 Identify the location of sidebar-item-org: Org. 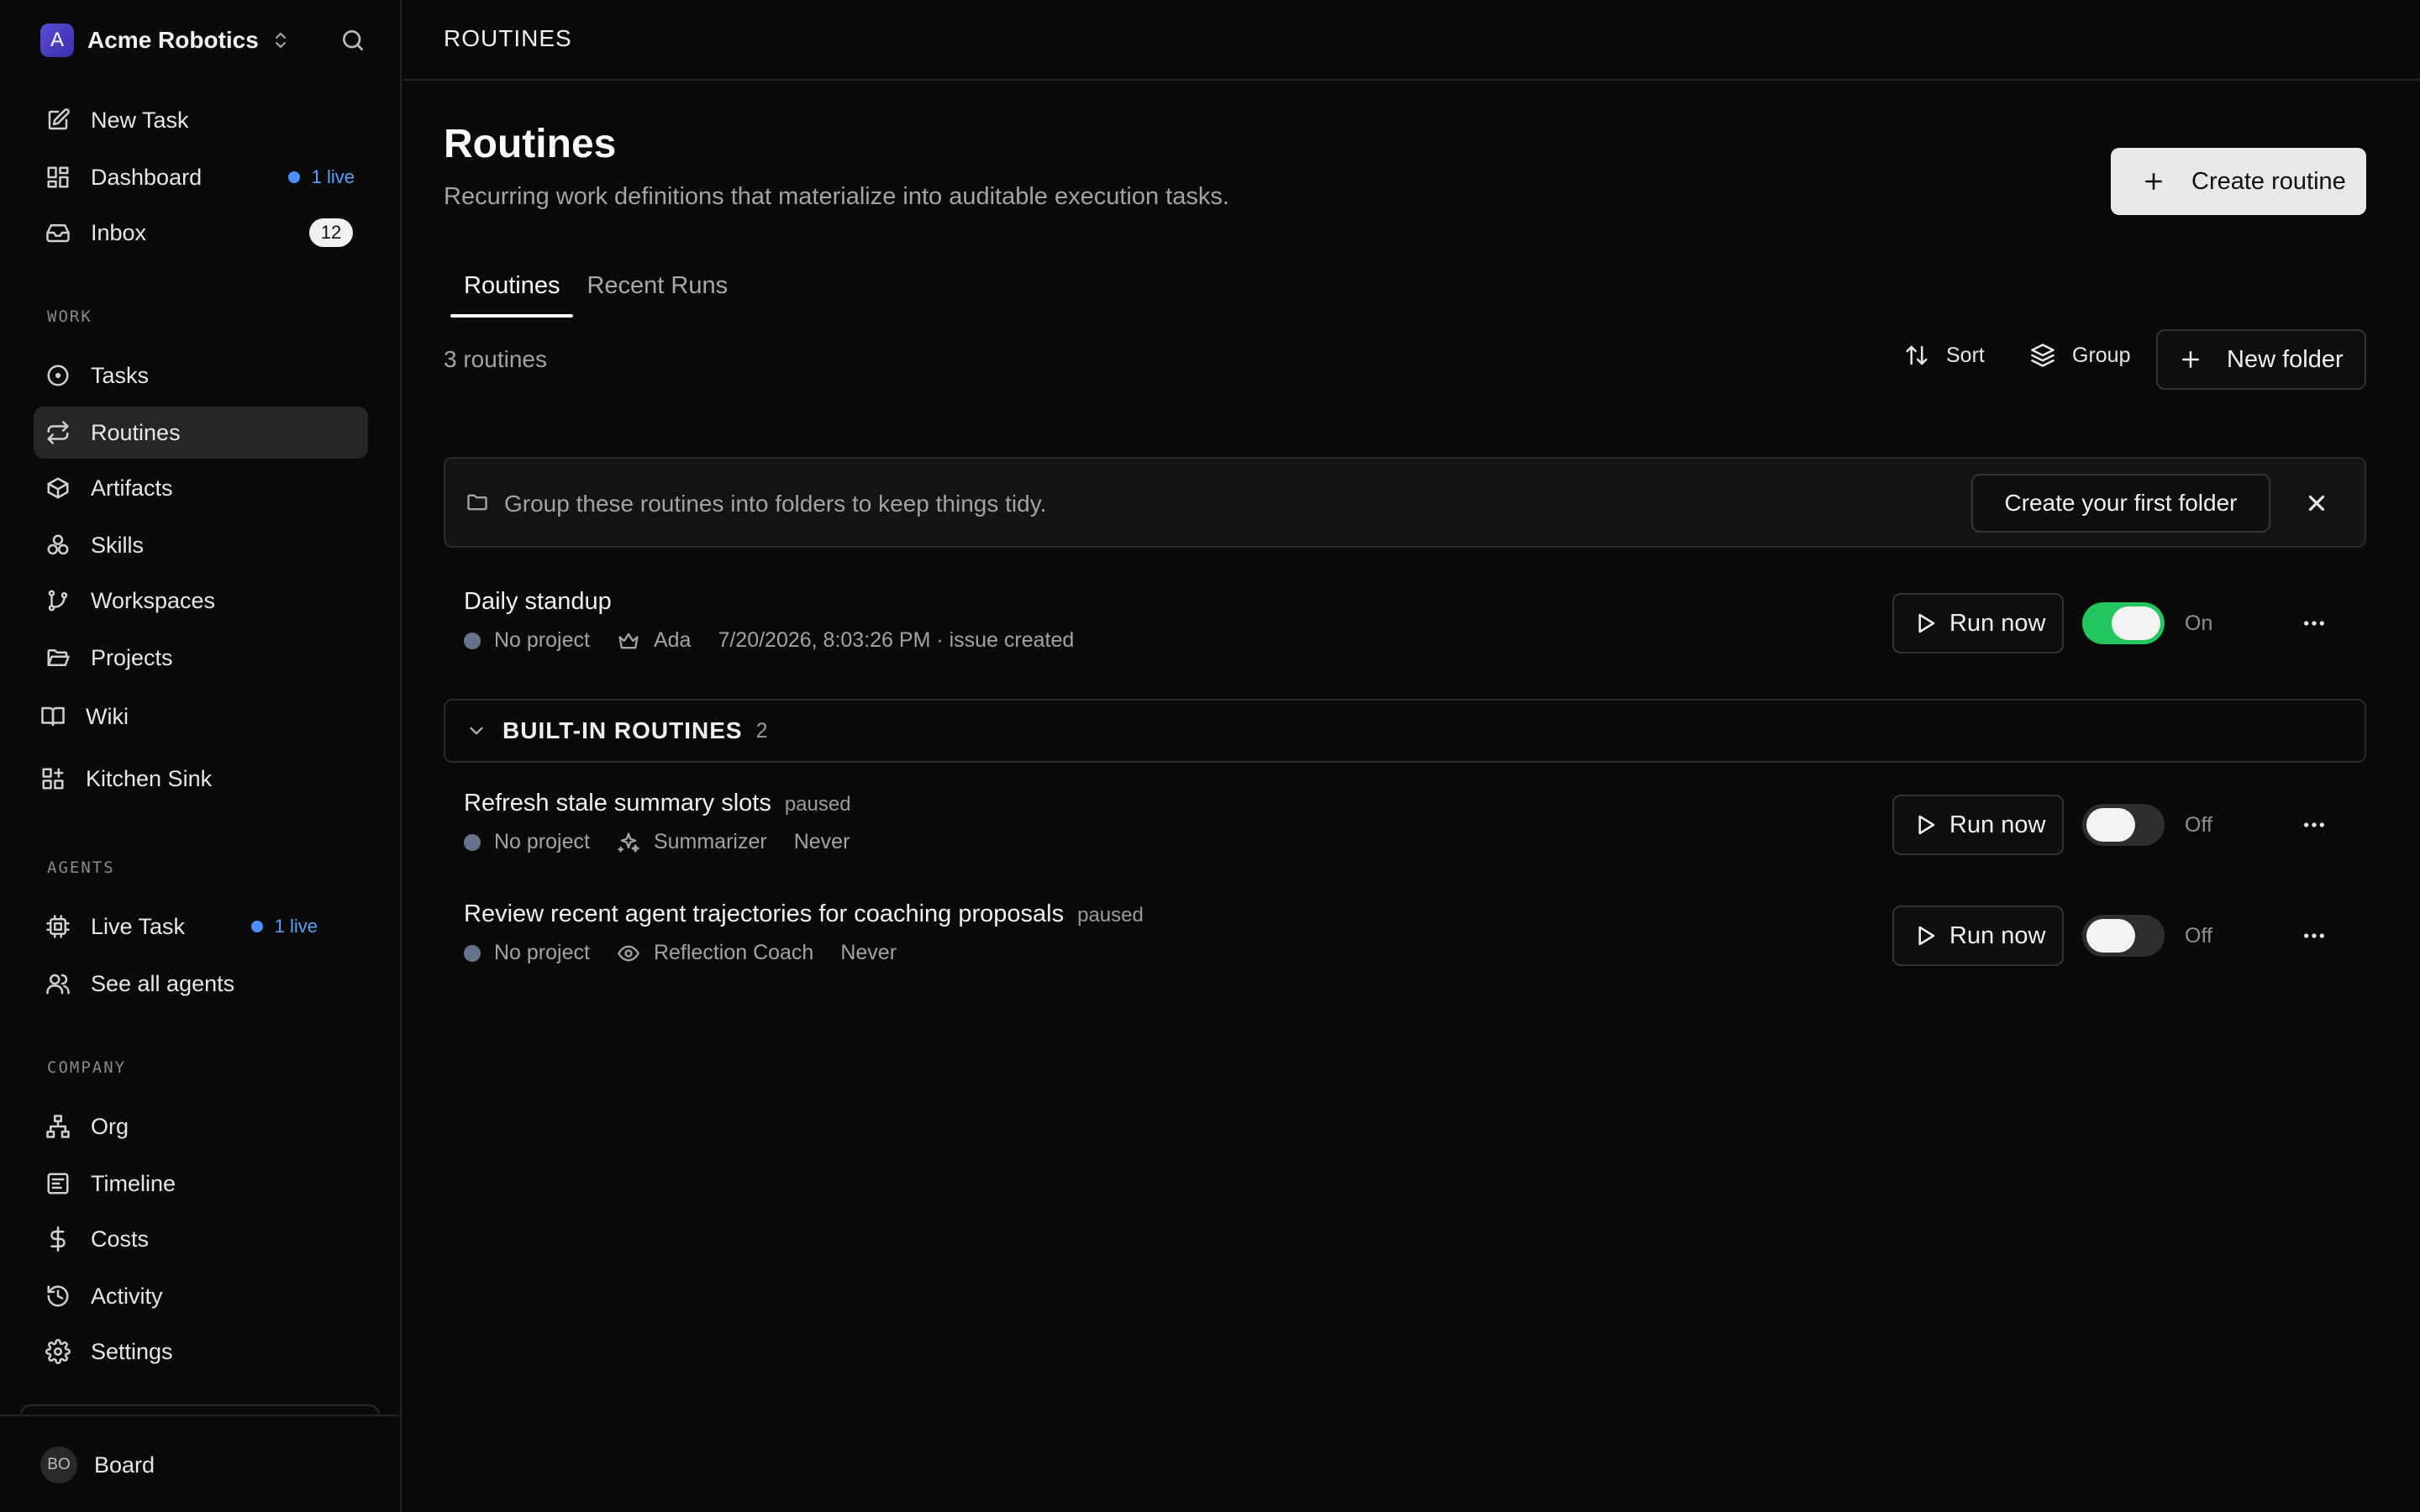
(201, 1126).